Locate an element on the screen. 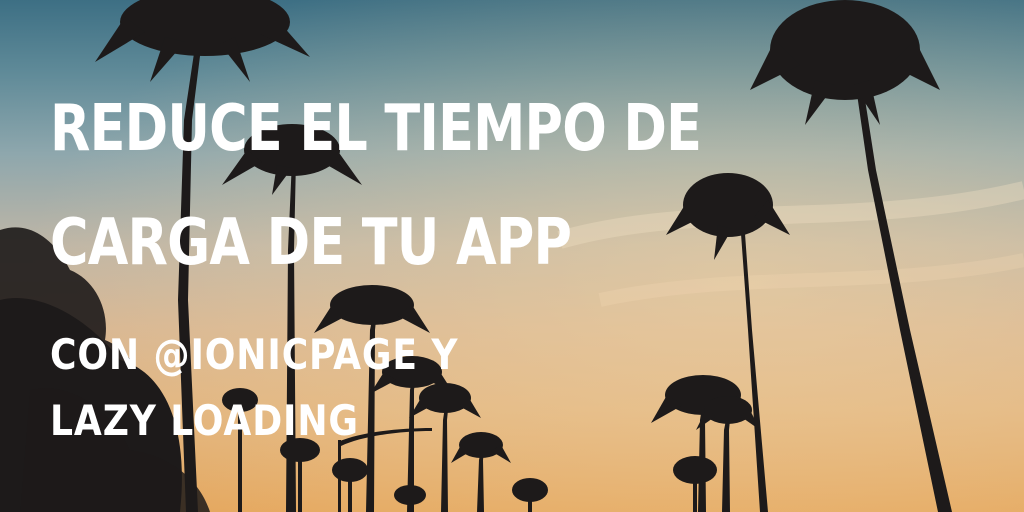 This screenshot has height=512, width=1024. subheadline: CON @IONICPAGE Y LAZY LOADING is located at coordinates (291, 388).